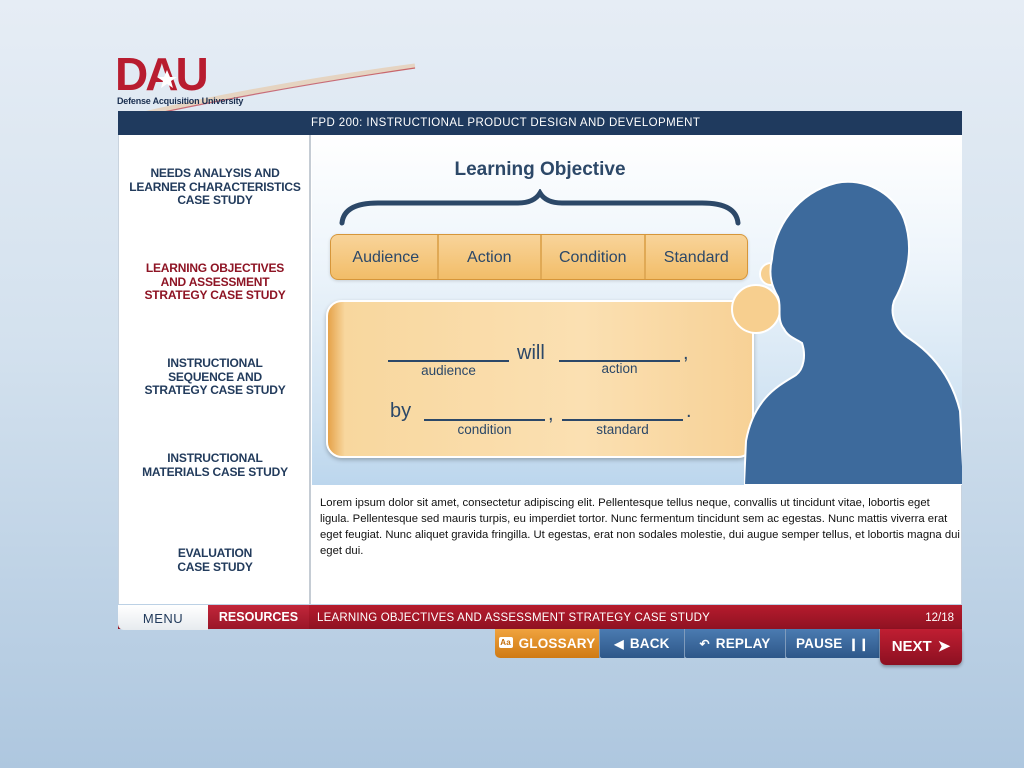 The image size is (1024, 768). Describe the element at coordinates (448, 370) in the screenshot. I see `label-audience: audience` at that location.